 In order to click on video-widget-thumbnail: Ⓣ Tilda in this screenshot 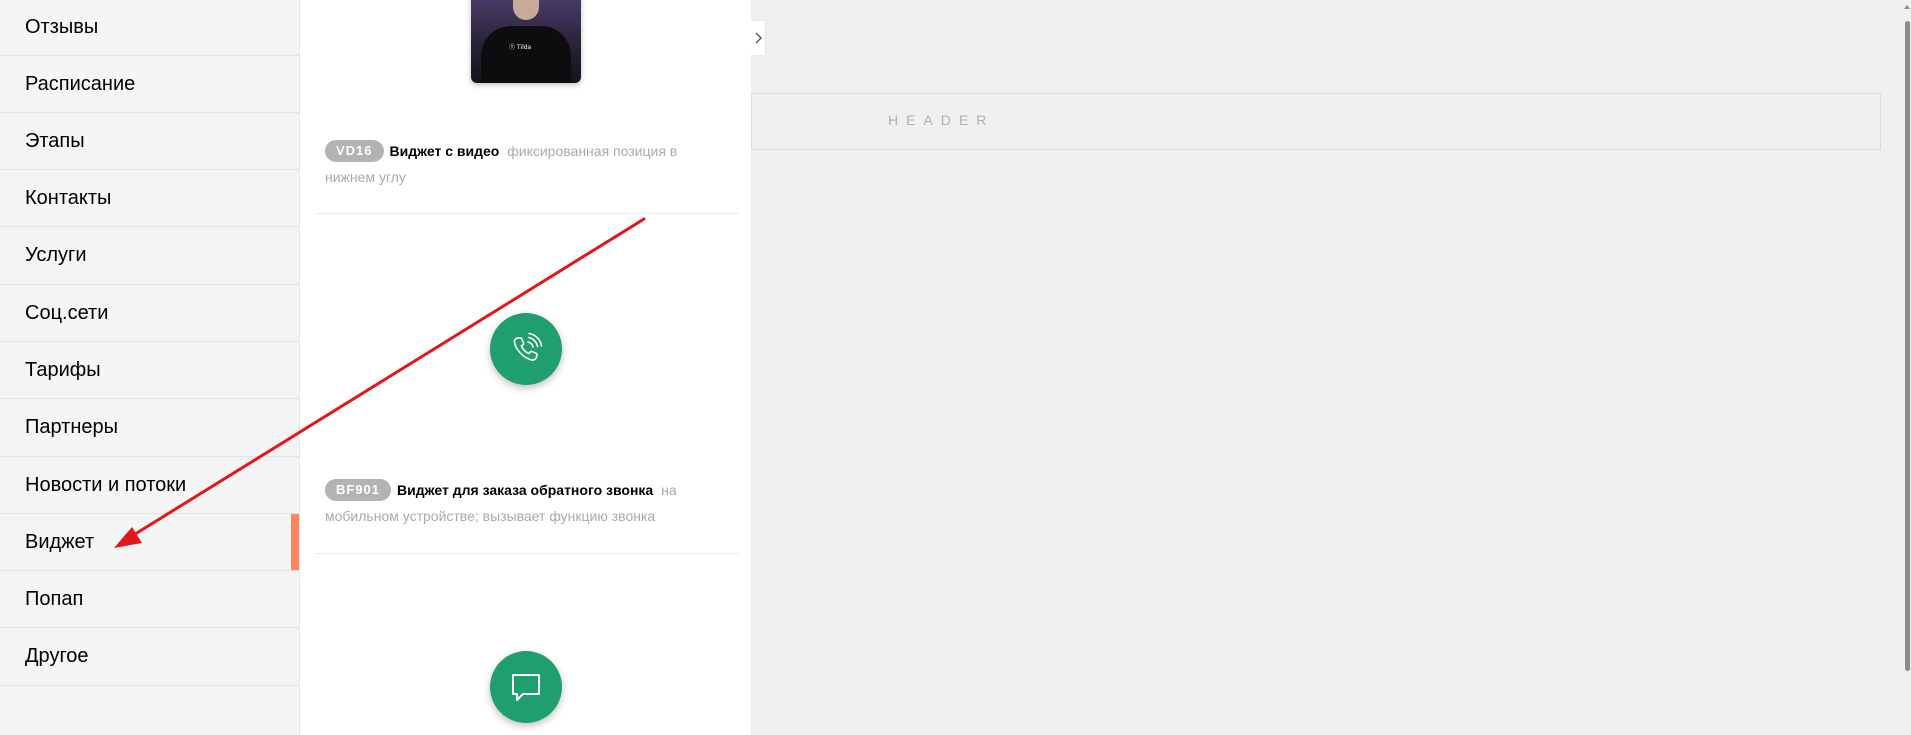, I will do `click(526, 41)`.